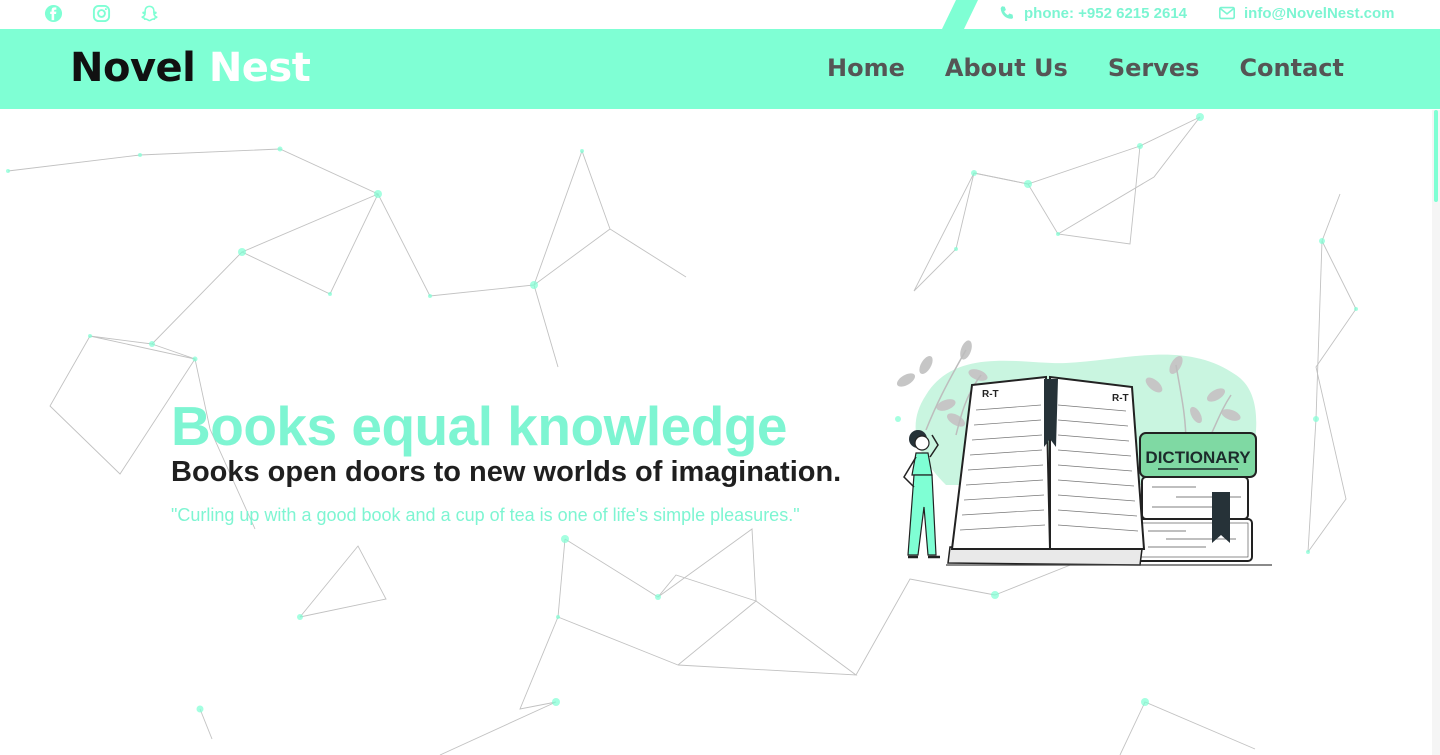  What do you see at coordinates (149, 13) in the screenshot?
I see `snapchat-icon` at bounding box center [149, 13].